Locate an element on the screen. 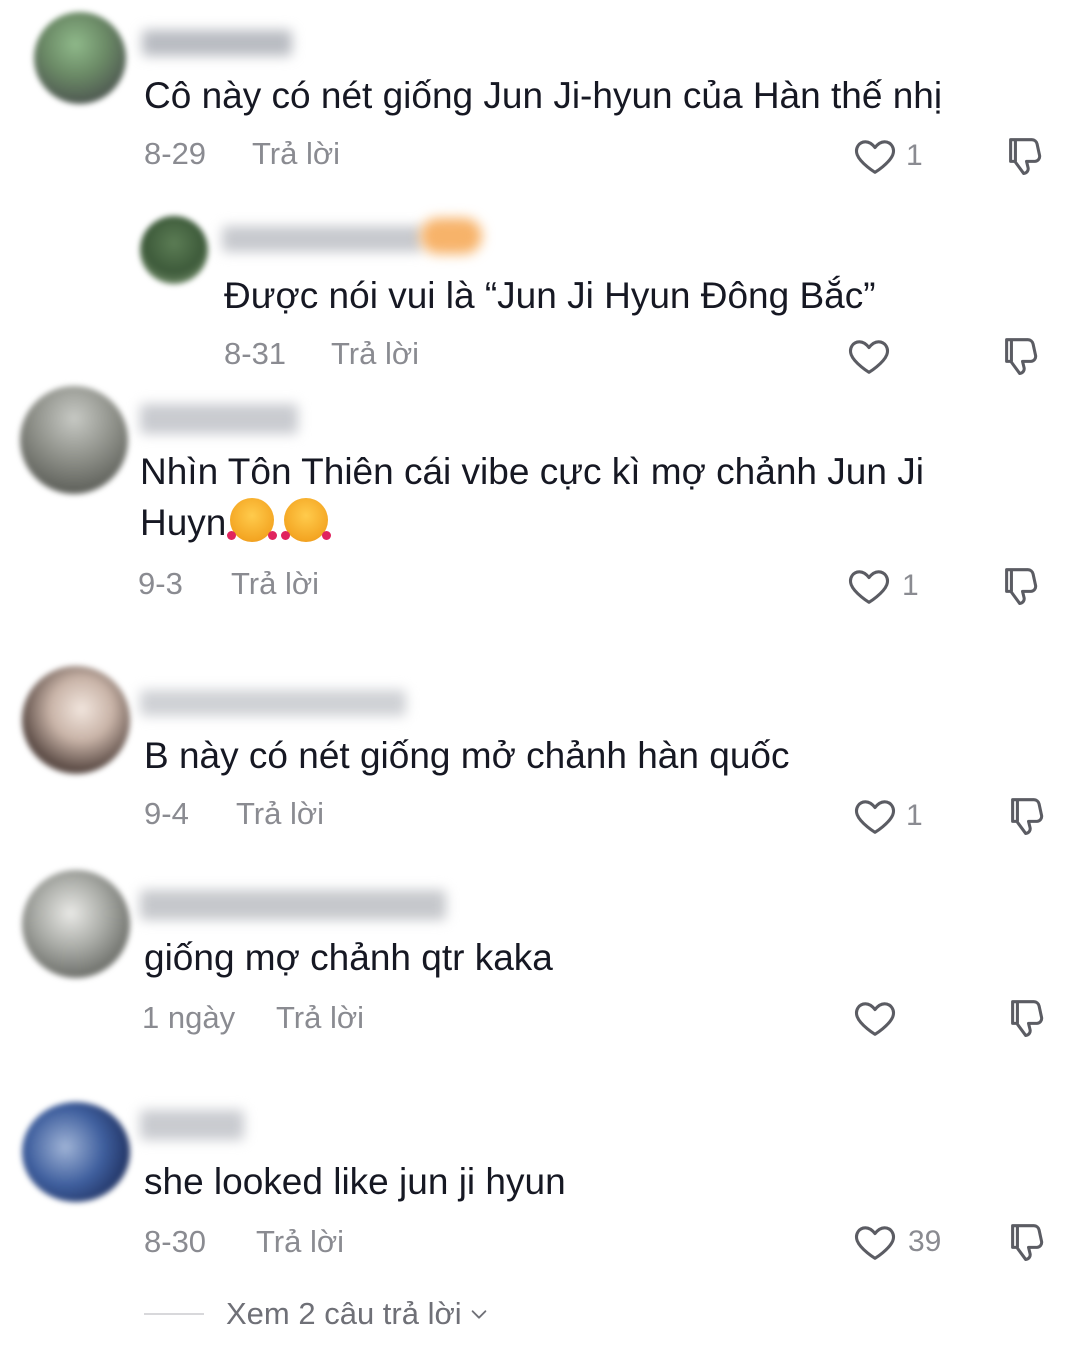 This screenshot has width=1080, height=1350. view-replies-label: Xem 2 câu trả lời is located at coordinates (344, 1313).